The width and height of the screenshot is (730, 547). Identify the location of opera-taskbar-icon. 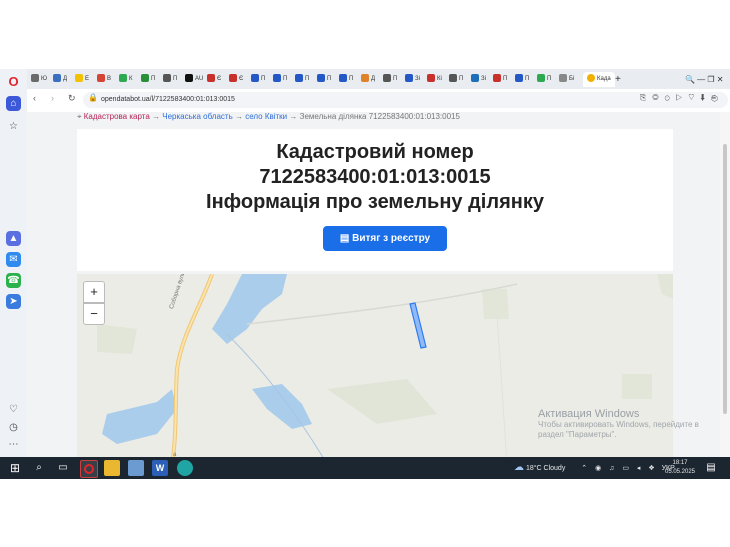
(89, 469).